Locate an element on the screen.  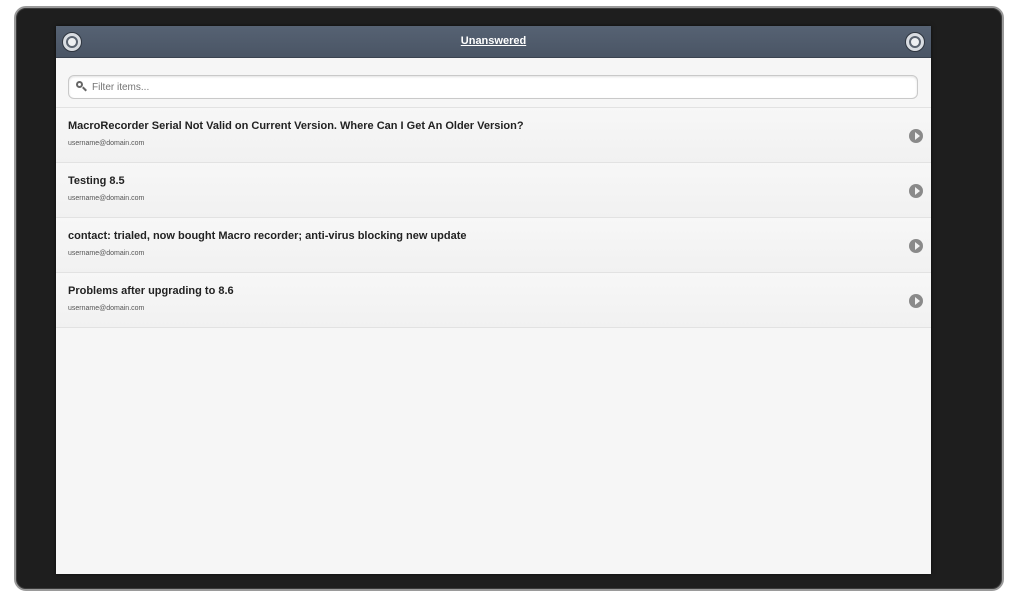
filter-bar is located at coordinates (493, 87).